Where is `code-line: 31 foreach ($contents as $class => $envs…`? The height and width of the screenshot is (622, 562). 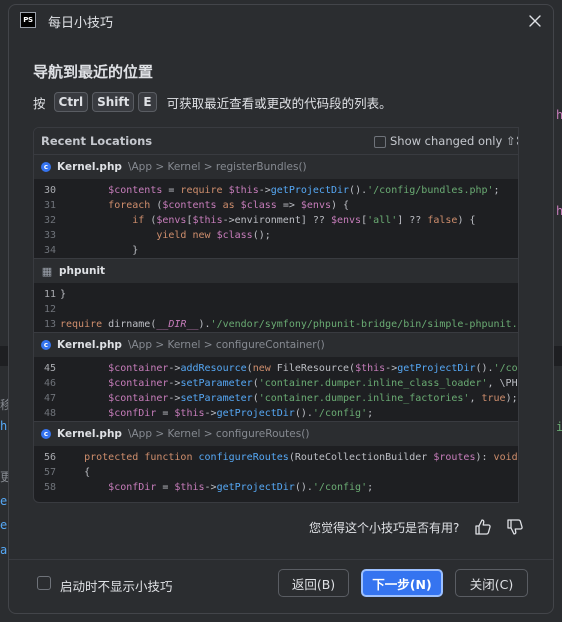
code-line: 31 foreach ($contents as $class => $envs… is located at coordinates (276, 205).